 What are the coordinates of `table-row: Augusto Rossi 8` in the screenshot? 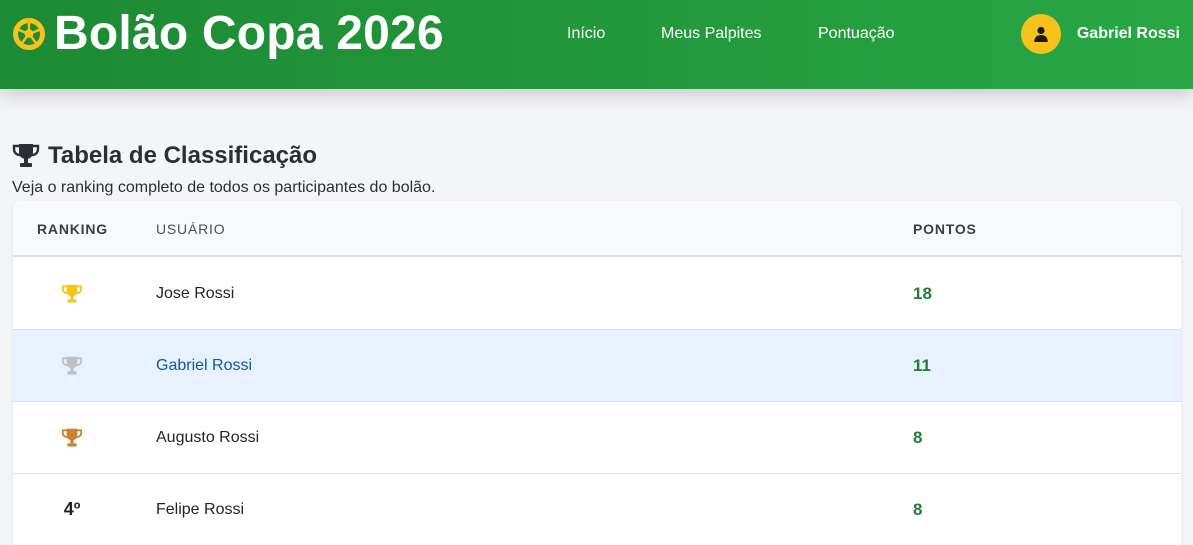 It's located at (597, 438).